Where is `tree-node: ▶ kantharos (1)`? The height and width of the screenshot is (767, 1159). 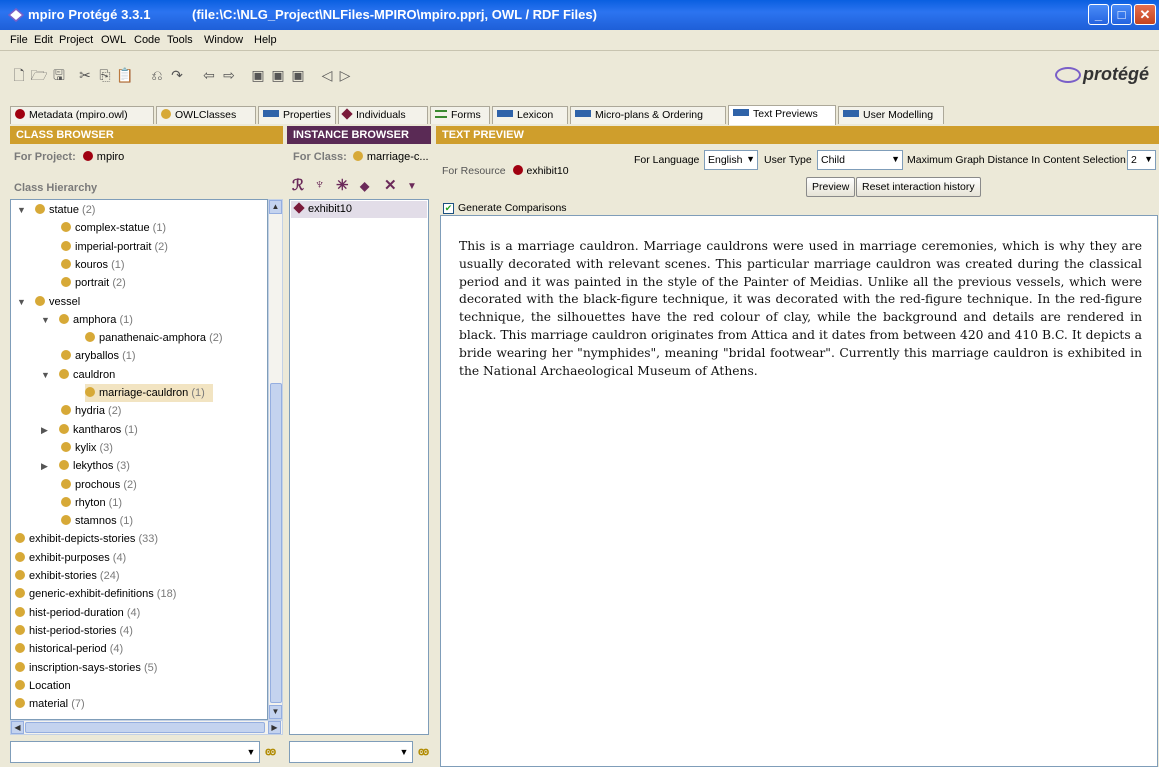
tree-node: ▶ kantharos (1) is located at coordinates (89, 430).